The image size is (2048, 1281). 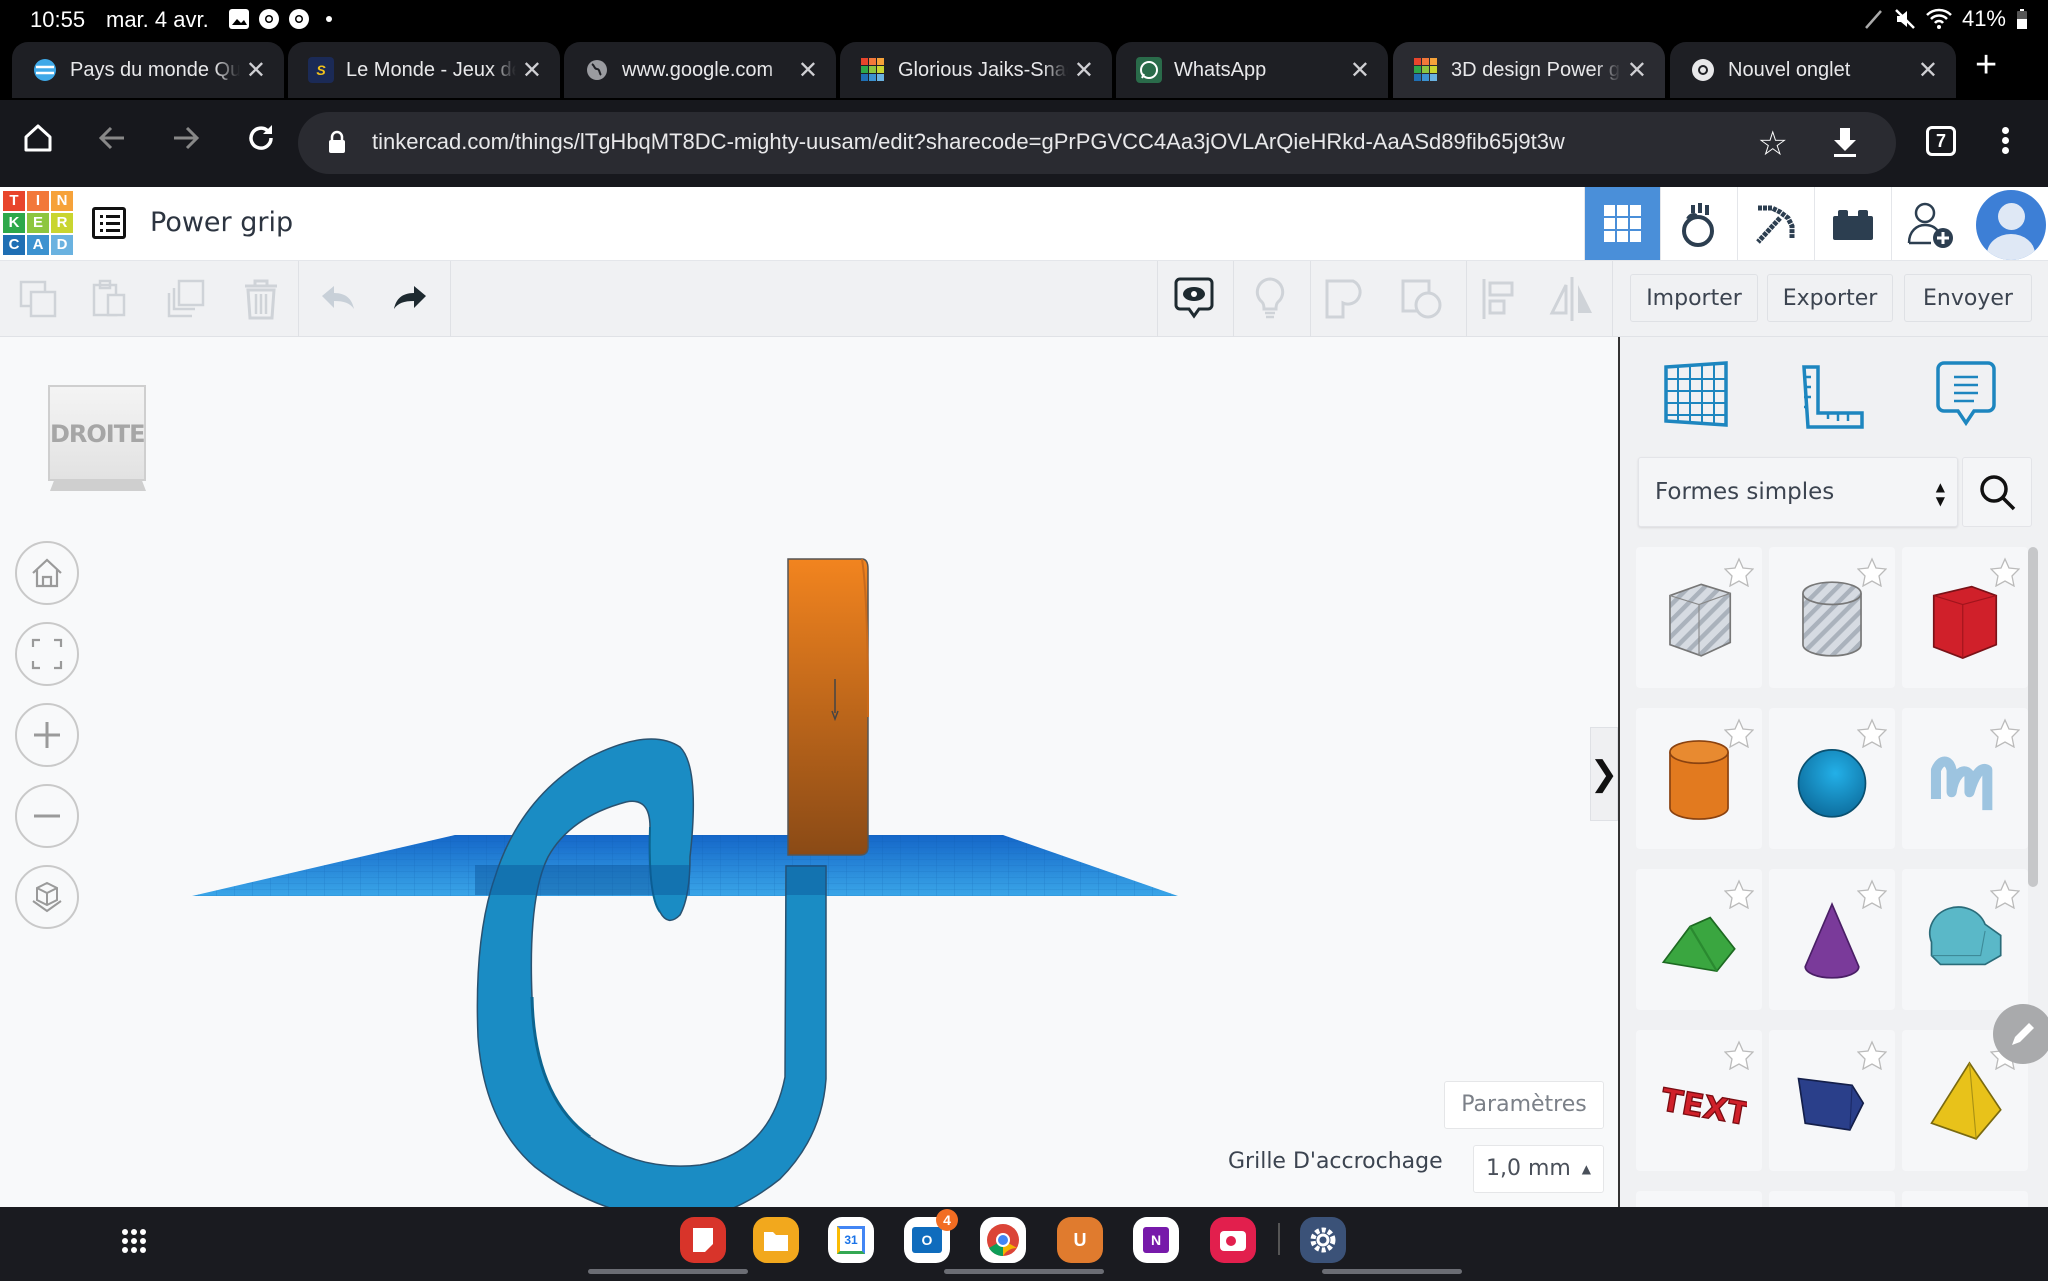 I want to click on home-icon, so click(x=38, y=142).